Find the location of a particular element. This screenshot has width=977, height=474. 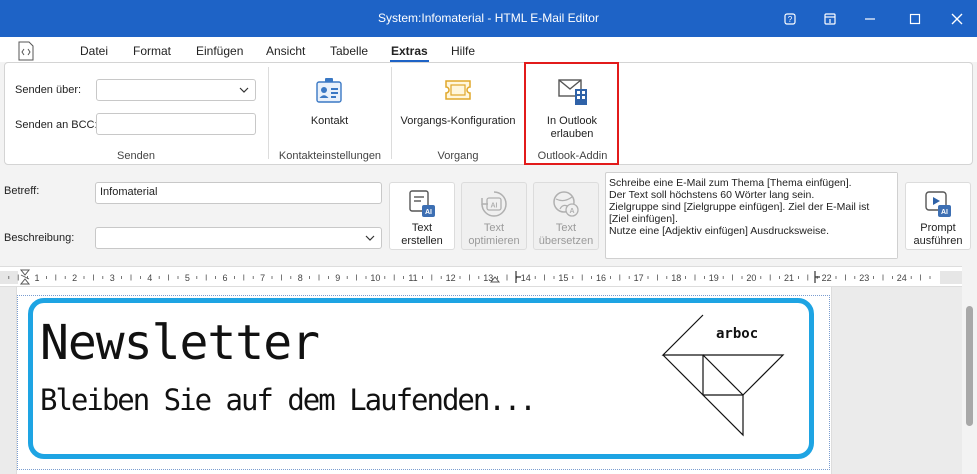

window-layout-icon is located at coordinates (830, 18).